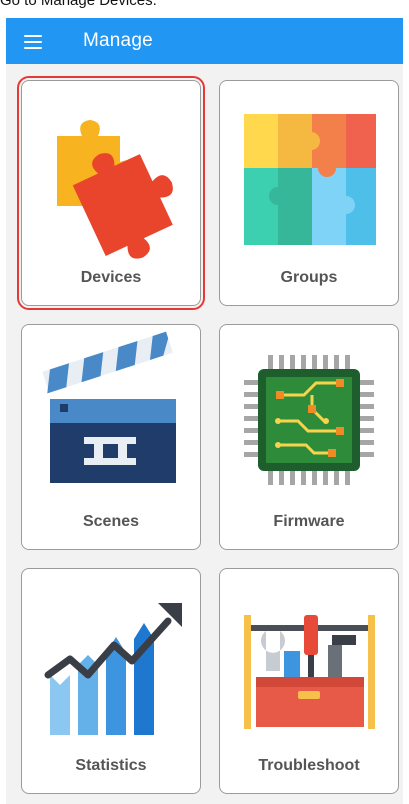  What do you see at coordinates (109, 407) in the screenshot?
I see `clapperboard-icon` at bounding box center [109, 407].